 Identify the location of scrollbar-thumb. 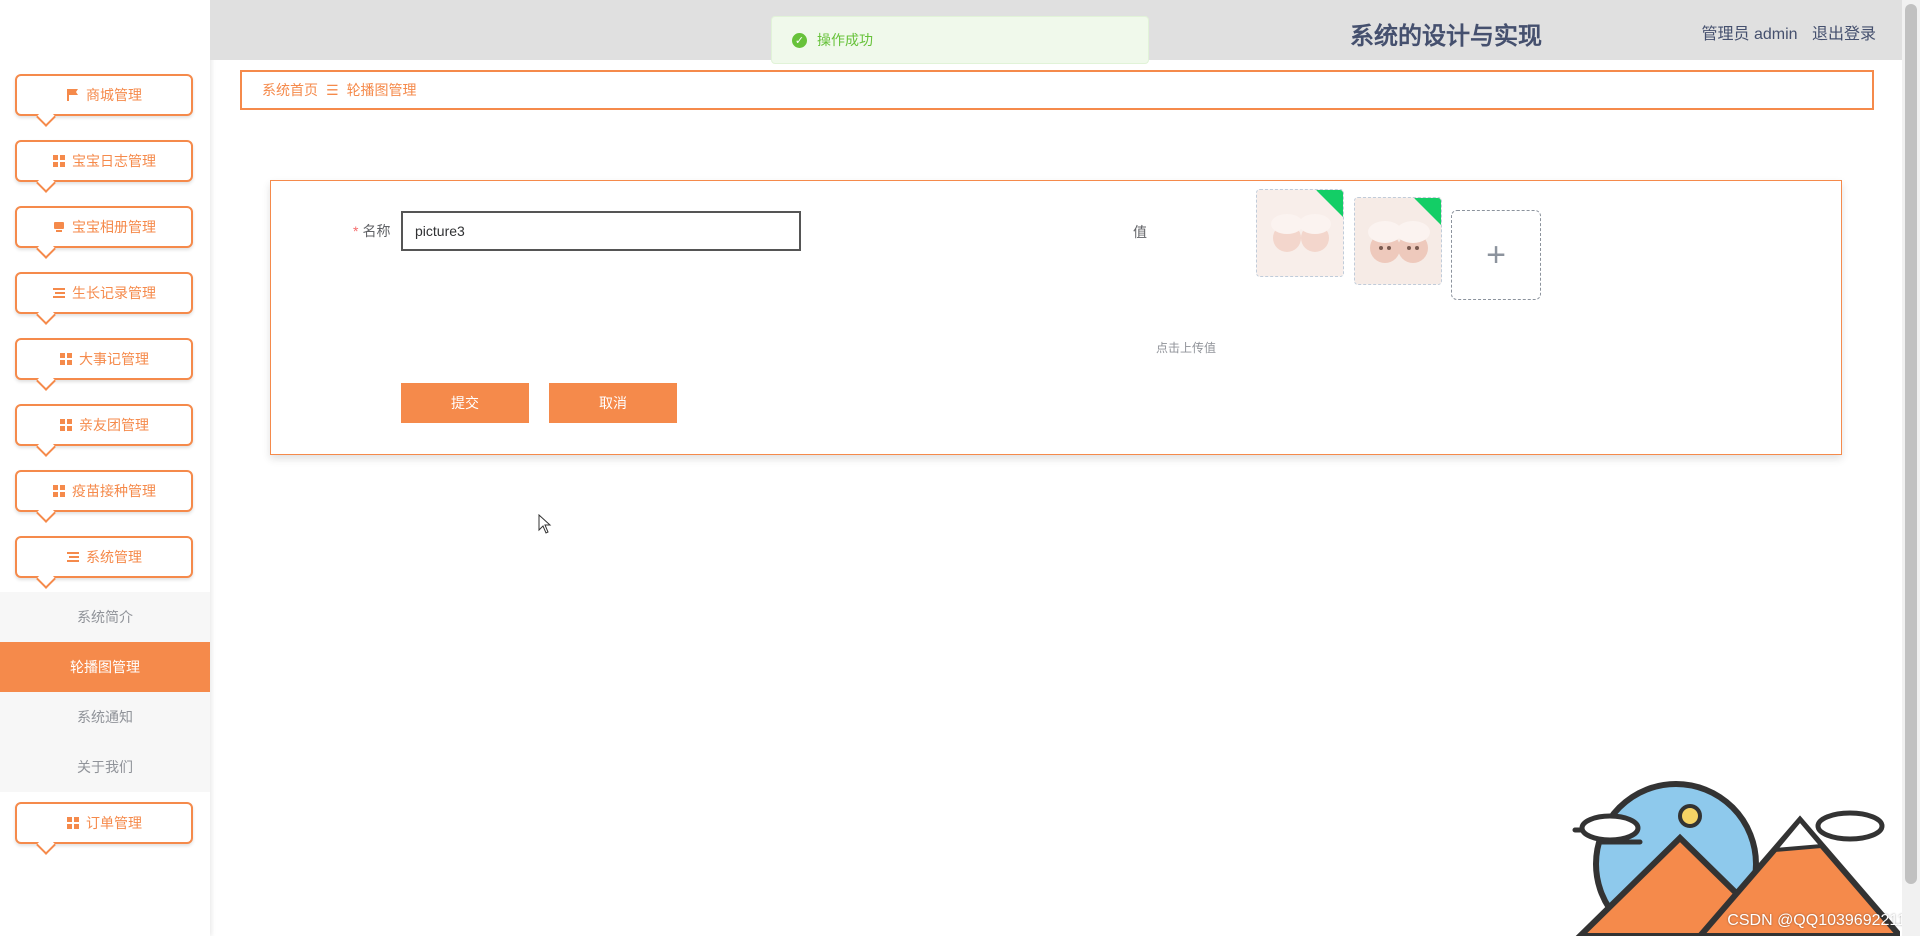
(1911, 444).